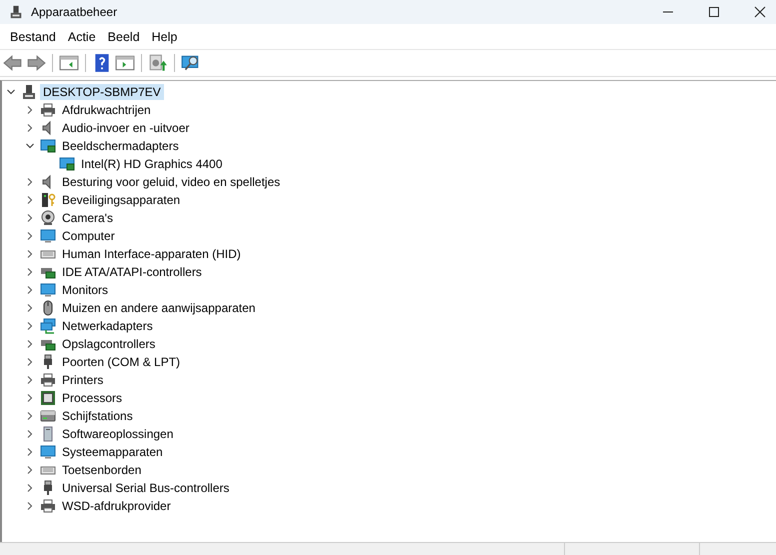  Describe the element at coordinates (107, 326) in the screenshot. I see `tree-item: Netwerkadapters` at that location.